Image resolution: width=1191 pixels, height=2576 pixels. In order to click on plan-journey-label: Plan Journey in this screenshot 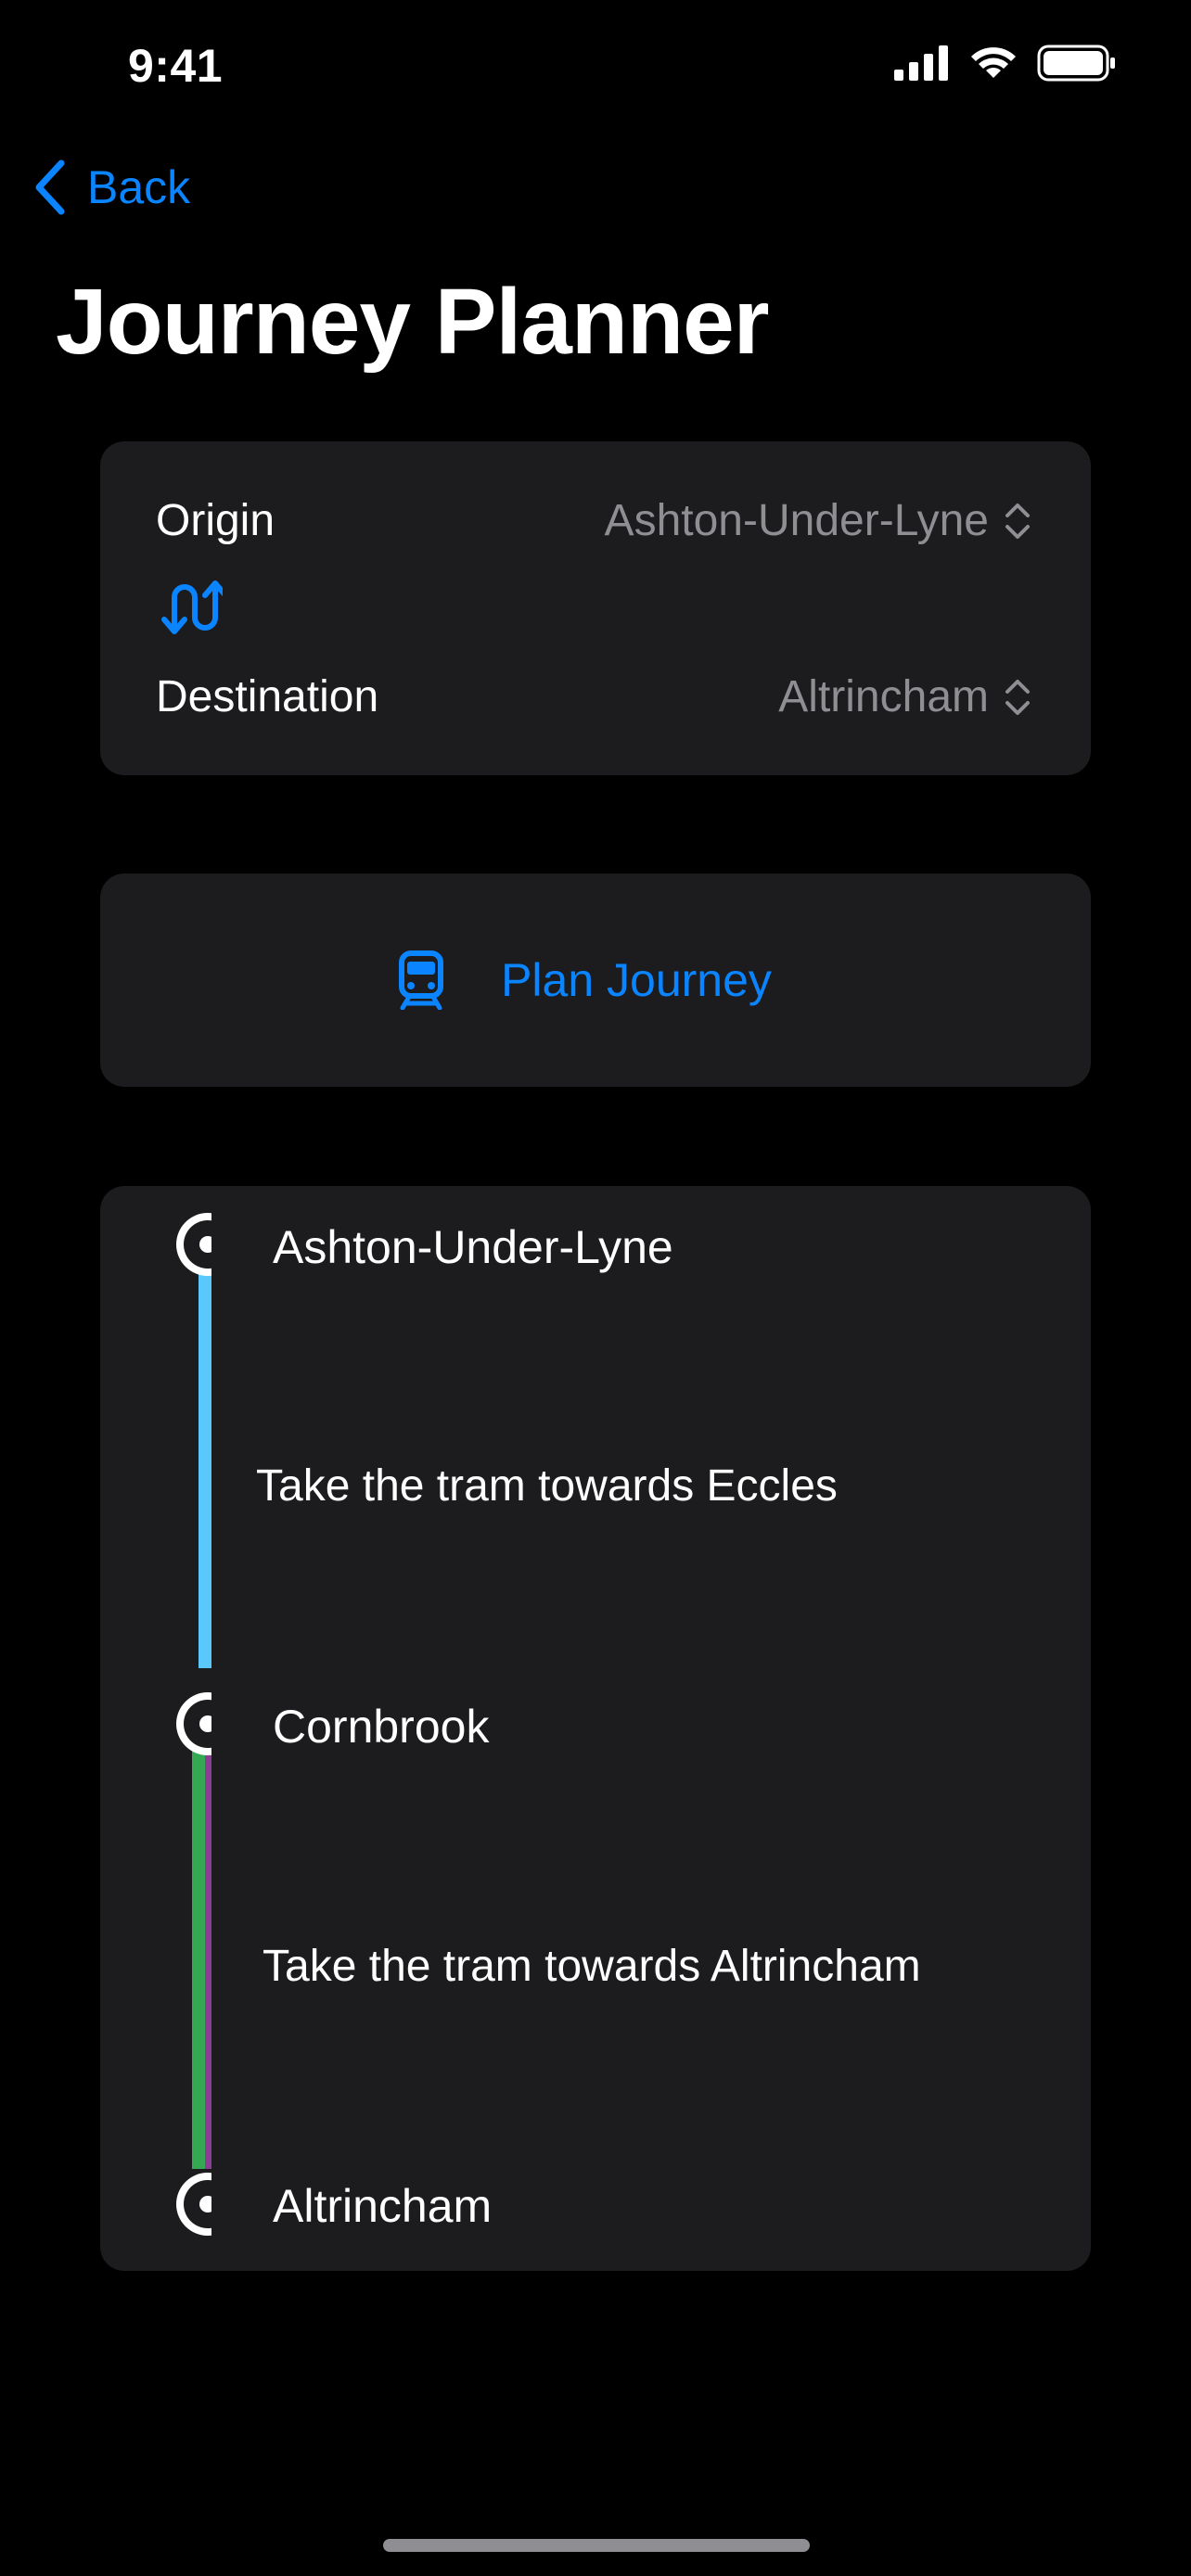, I will do `click(636, 980)`.